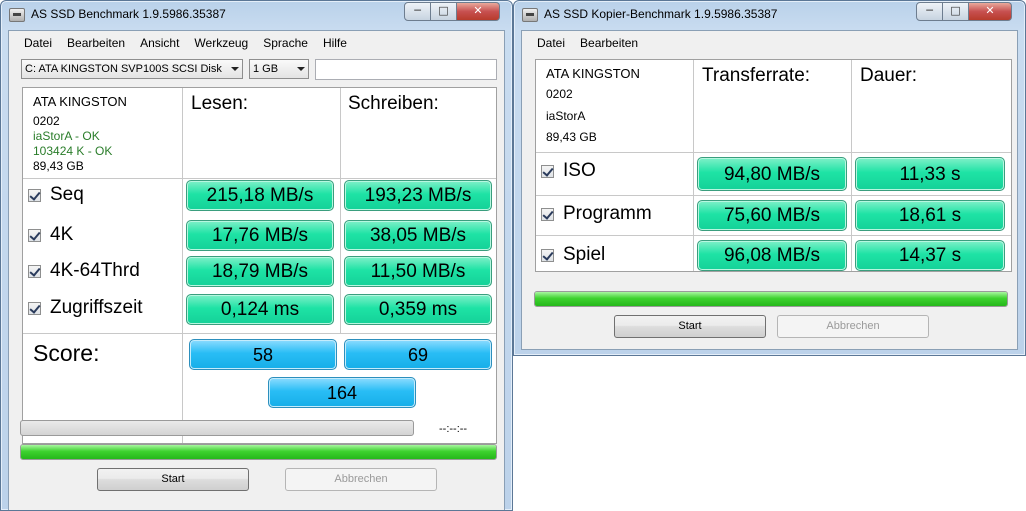 Image resolution: width=1026 pixels, height=511 pixels. I want to click on progress-bar, so click(771, 299).